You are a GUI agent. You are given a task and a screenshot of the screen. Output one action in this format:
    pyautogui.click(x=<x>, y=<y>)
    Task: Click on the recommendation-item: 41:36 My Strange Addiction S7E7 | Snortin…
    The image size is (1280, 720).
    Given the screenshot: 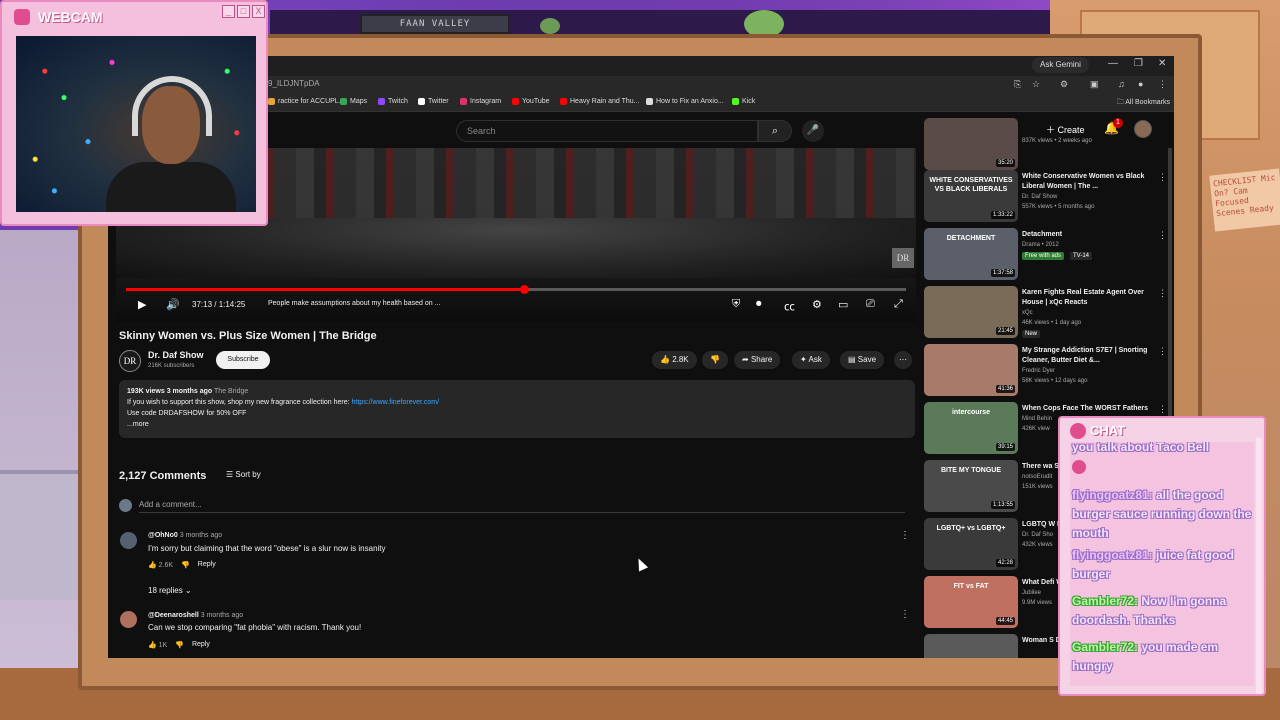 What is the action you would take?
    pyautogui.click(x=1049, y=372)
    